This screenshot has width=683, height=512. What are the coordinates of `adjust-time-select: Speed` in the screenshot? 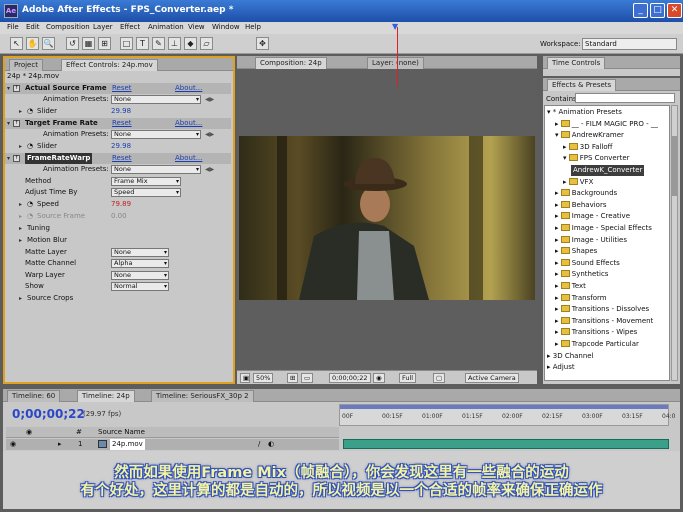 It's located at (146, 192).